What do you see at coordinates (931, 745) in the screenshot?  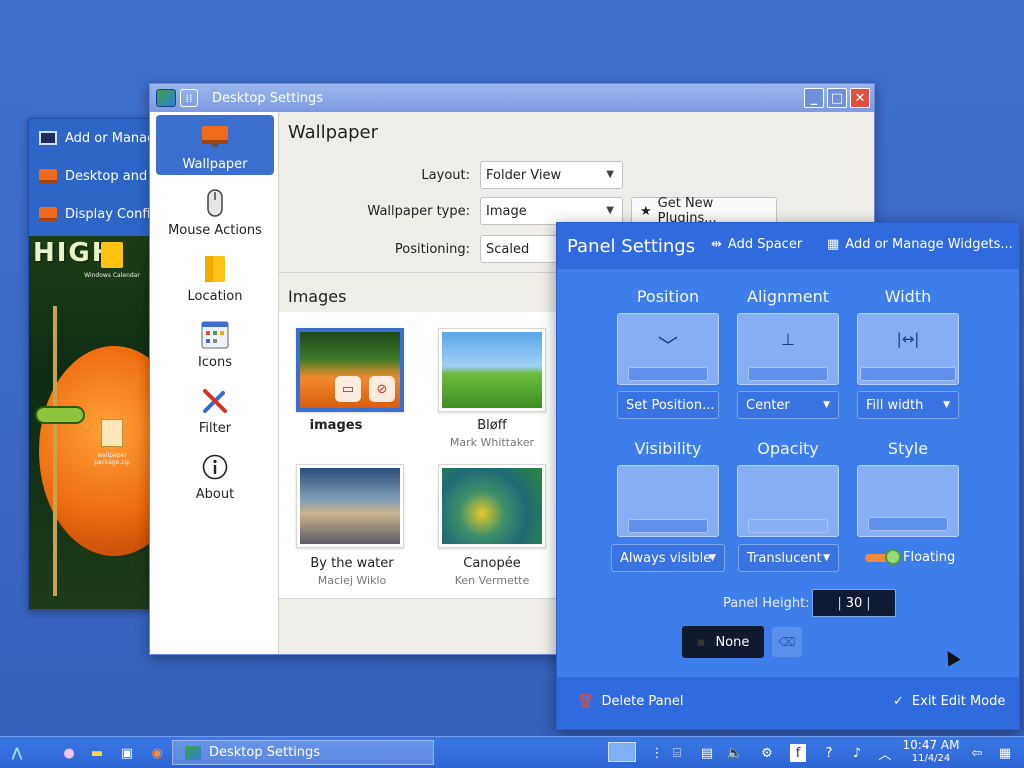 I see `clock-time: 10:47 AM` at bounding box center [931, 745].